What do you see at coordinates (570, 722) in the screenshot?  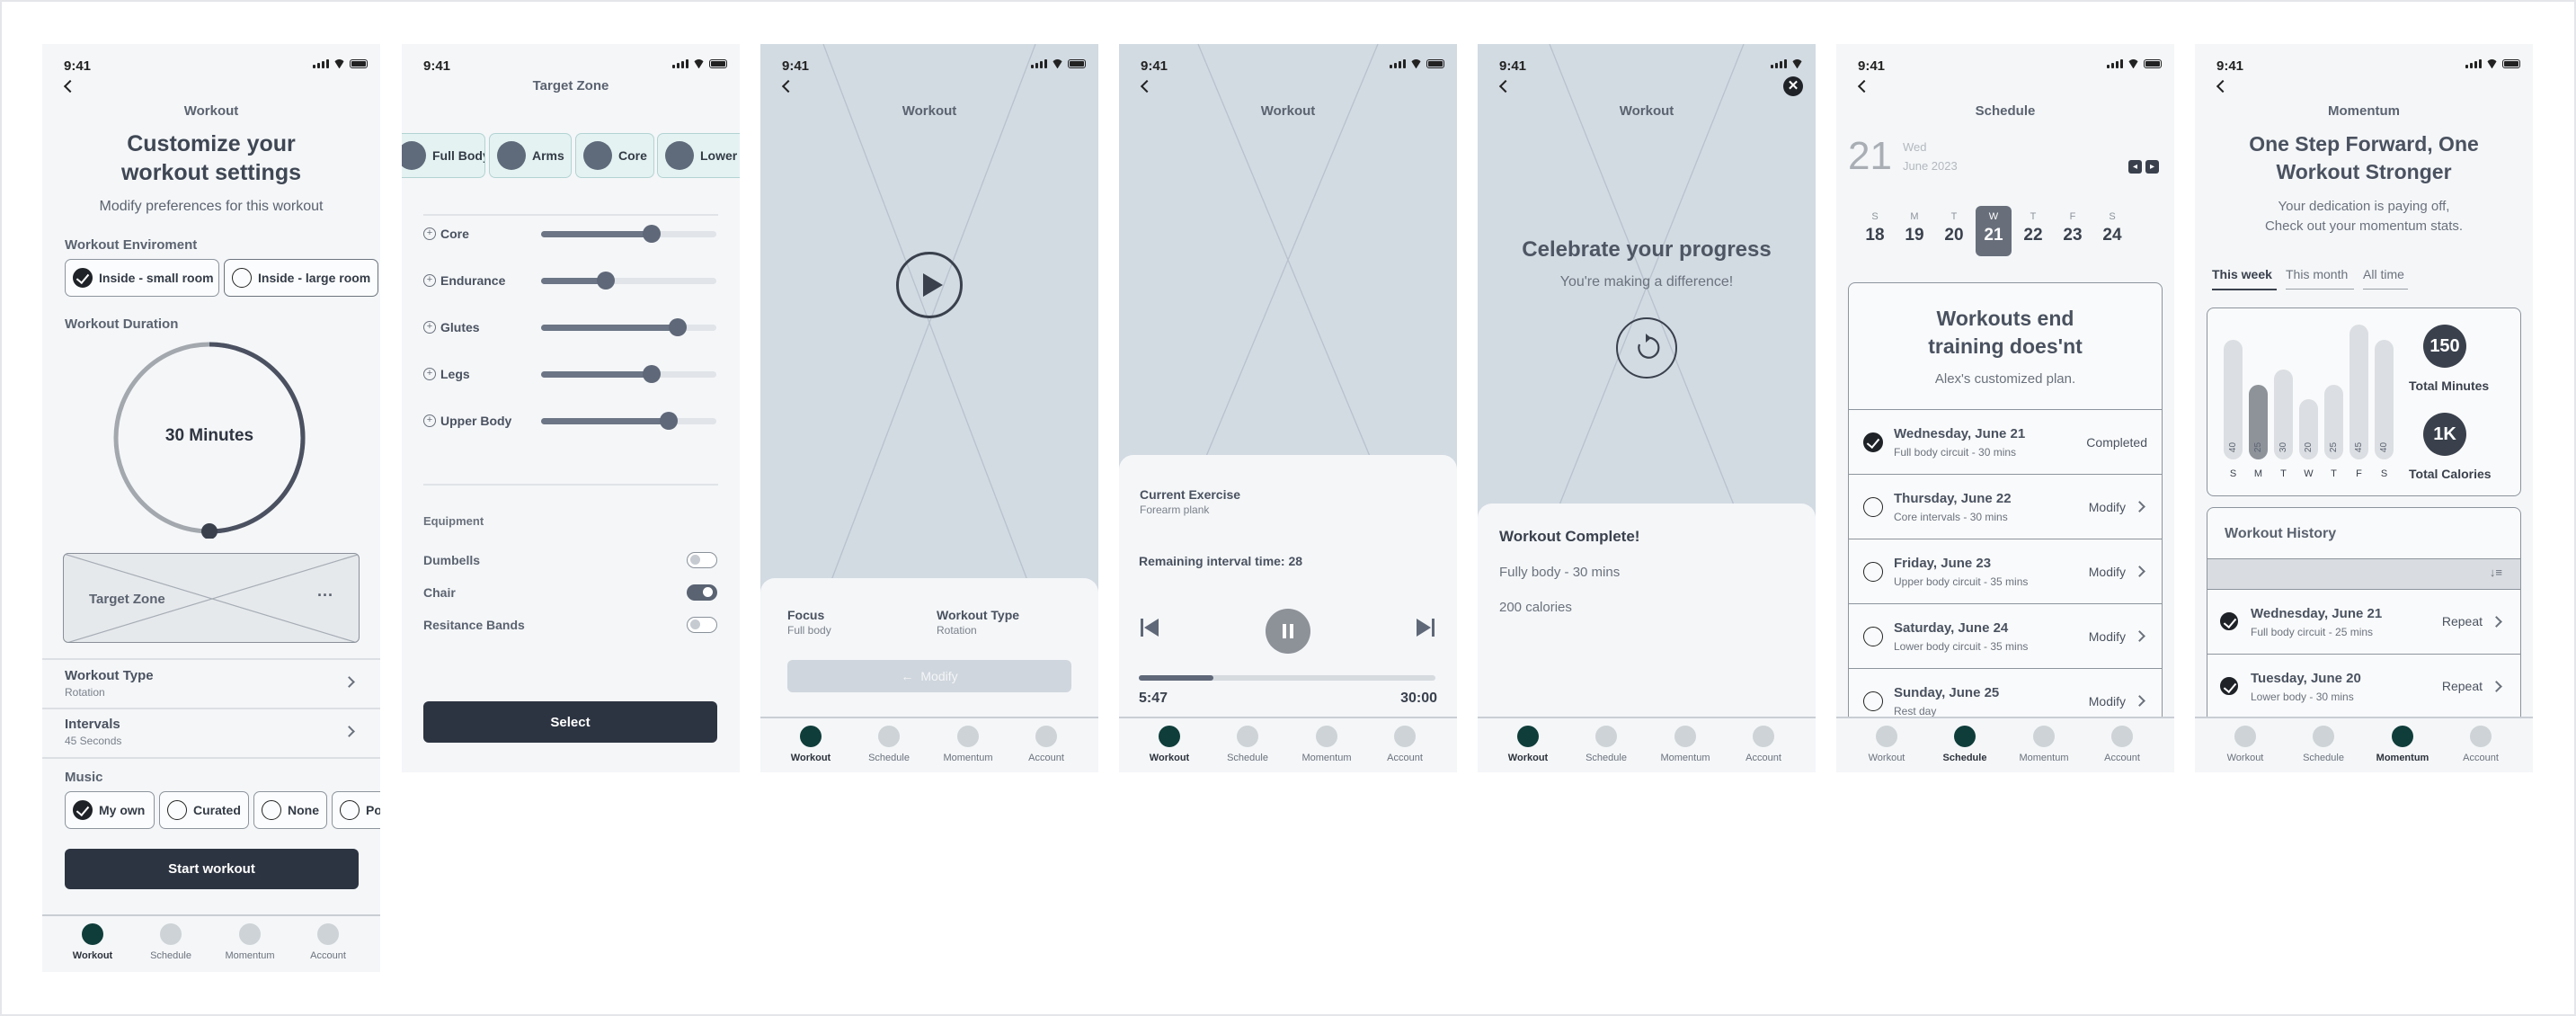 I see `select-button: Select` at bounding box center [570, 722].